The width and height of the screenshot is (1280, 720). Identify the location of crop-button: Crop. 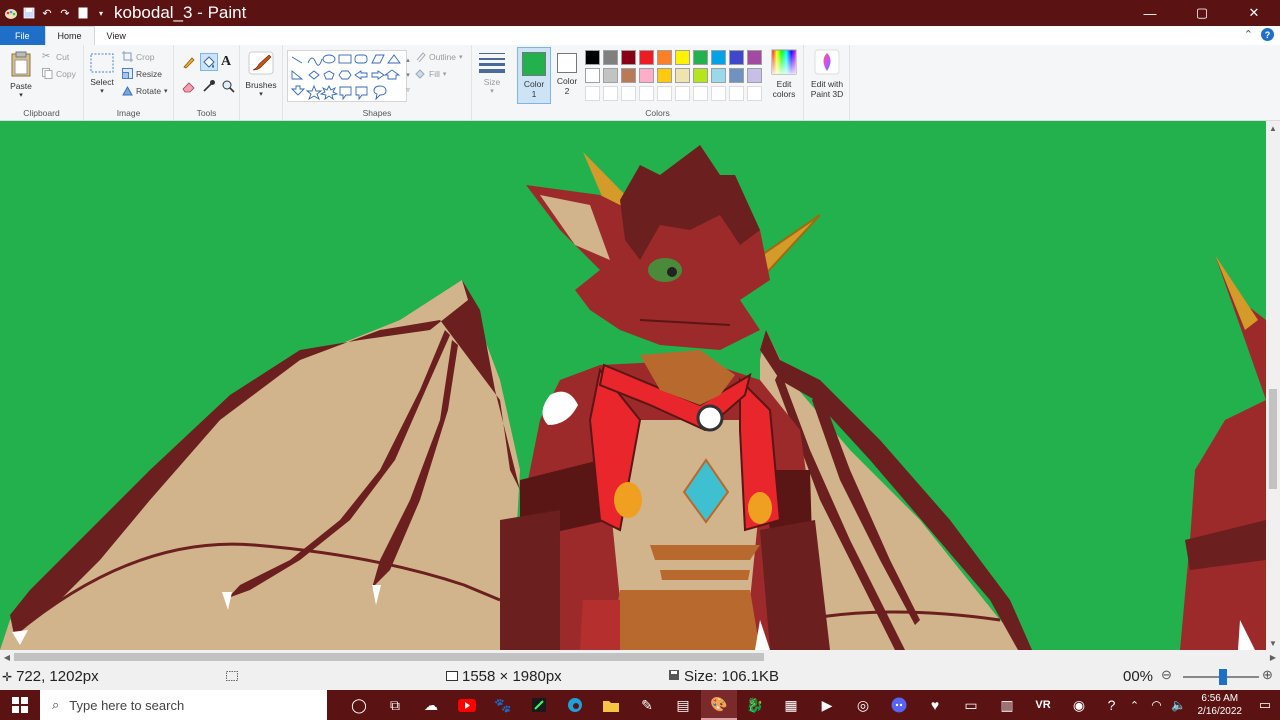
(138, 56).